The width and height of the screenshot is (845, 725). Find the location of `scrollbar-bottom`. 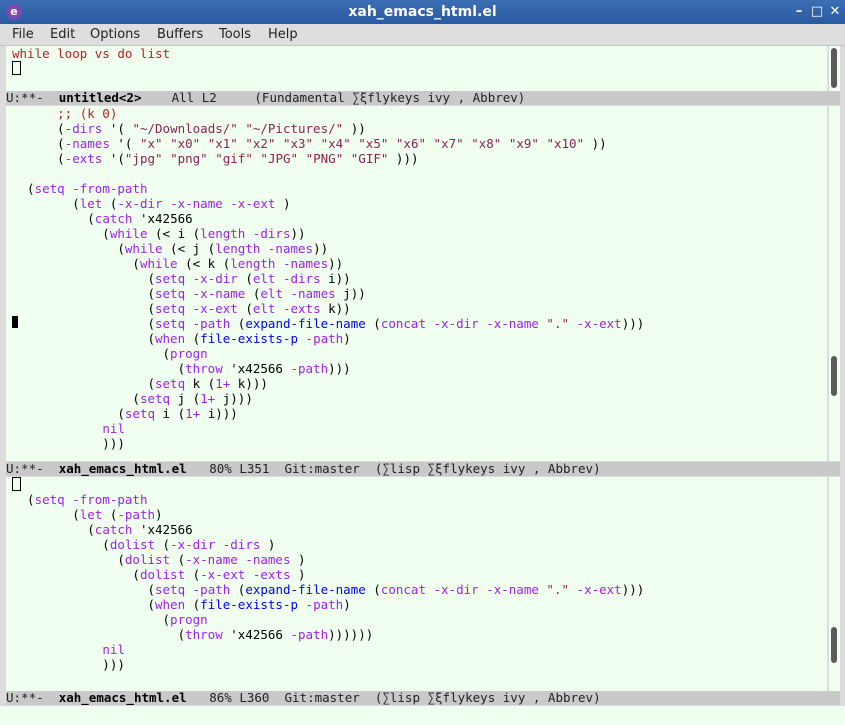

scrollbar-bottom is located at coordinates (834, 584).